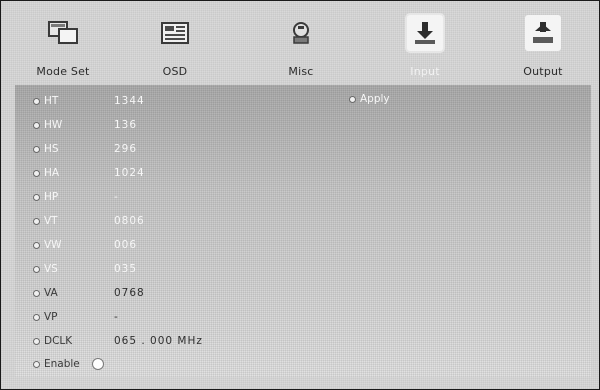  Describe the element at coordinates (97, 364) in the screenshot. I see `enable-radio` at that location.